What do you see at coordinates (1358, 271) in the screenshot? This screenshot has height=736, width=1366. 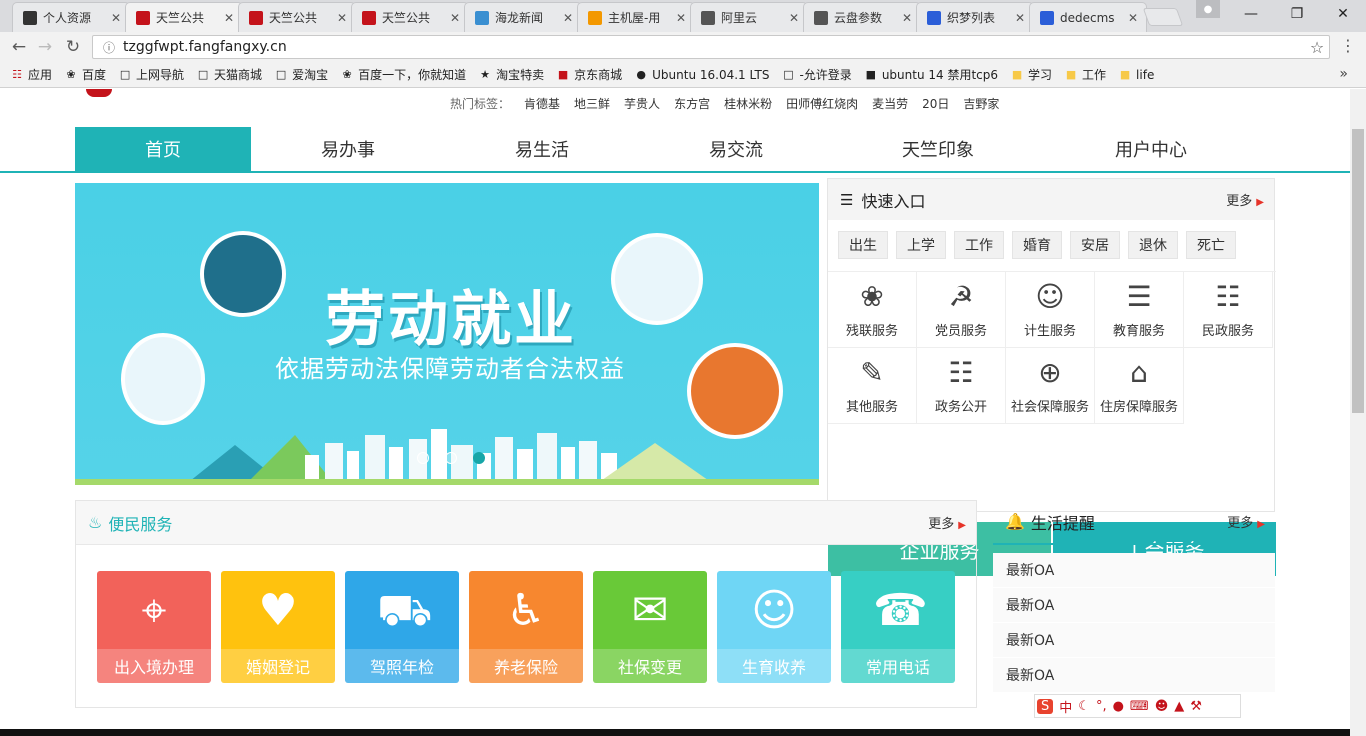 I see `scrollbar-thumb` at bounding box center [1358, 271].